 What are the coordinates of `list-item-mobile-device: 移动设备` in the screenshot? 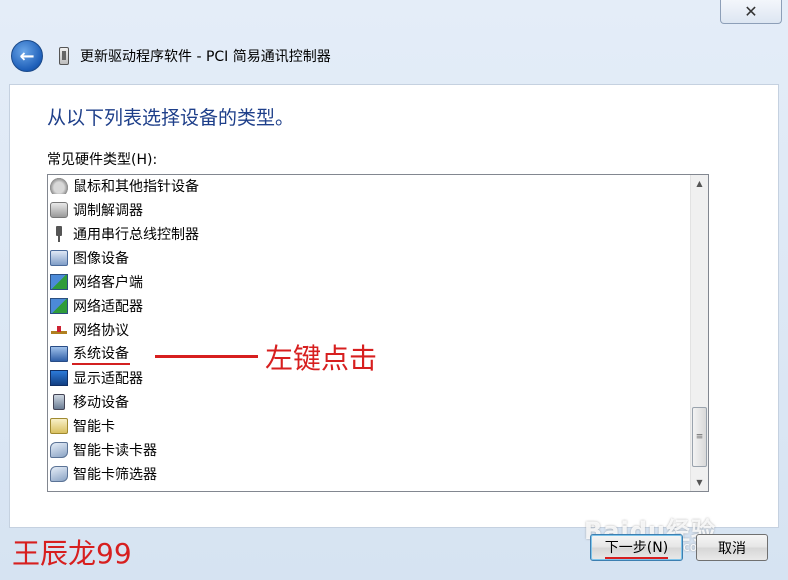 It's located at (90, 402).